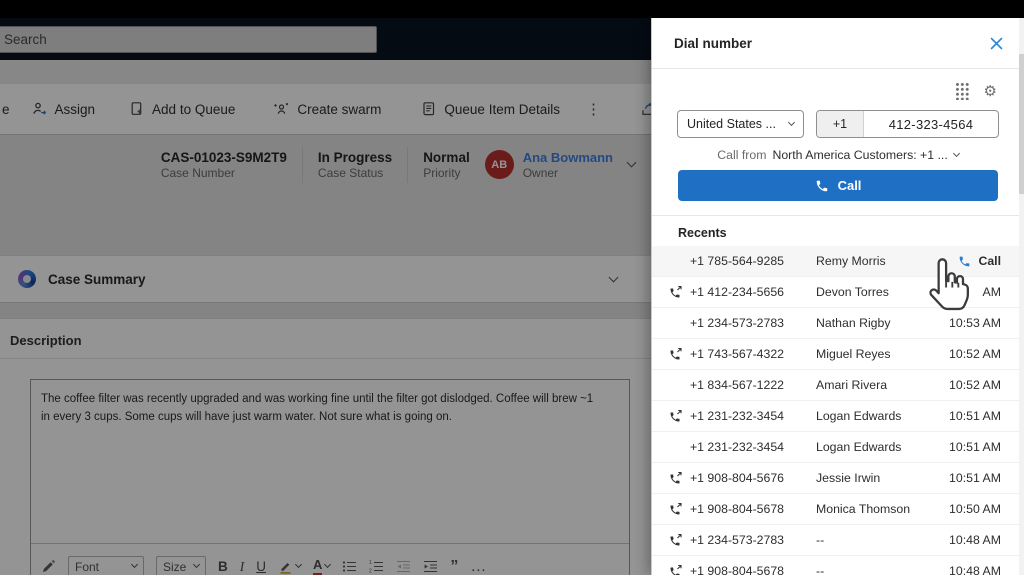 This screenshot has width=1024, height=575. Describe the element at coordinates (737, 354) in the screenshot. I see `recent-phone-number: +1 743-567-4322` at that location.